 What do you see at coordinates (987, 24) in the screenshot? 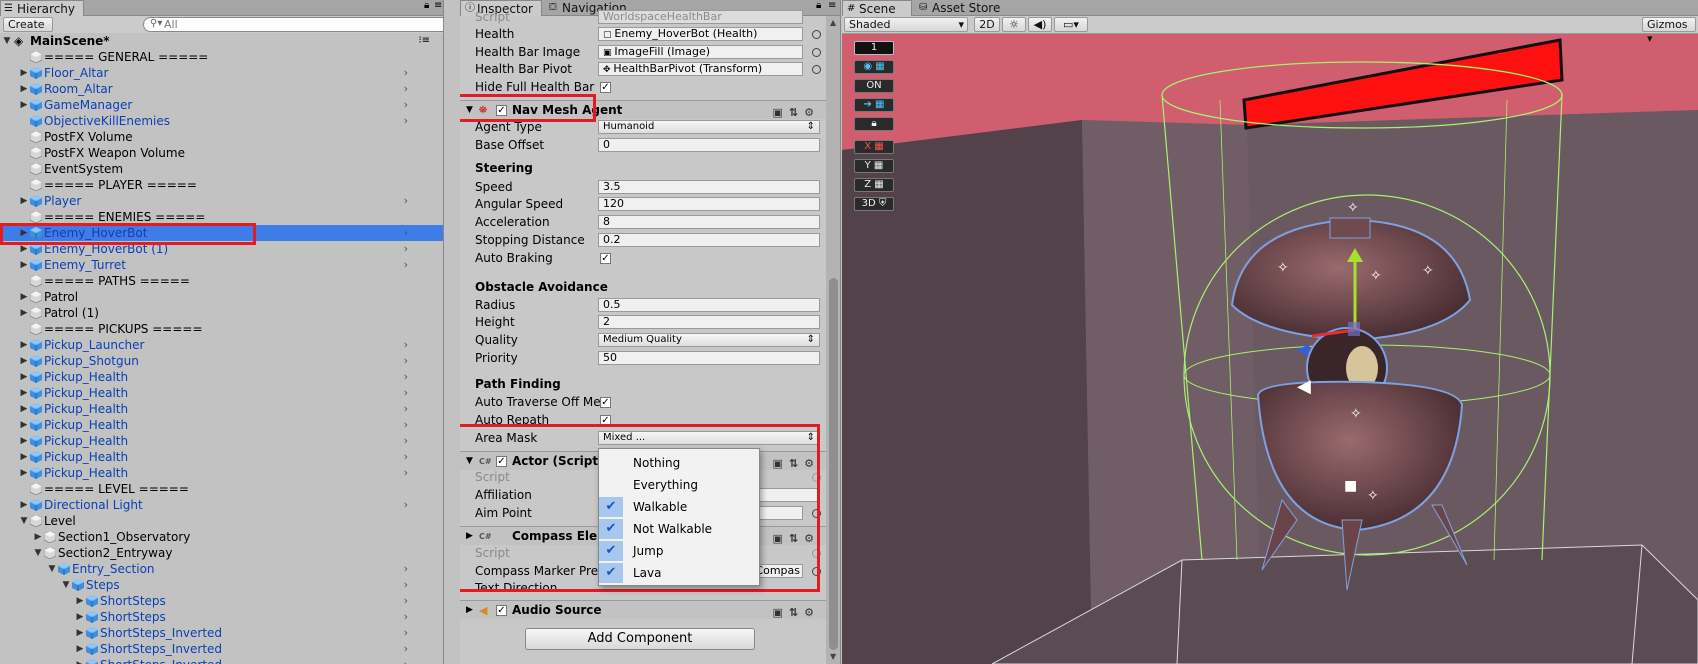
I see `2d-toggle-button: 2D` at bounding box center [987, 24].